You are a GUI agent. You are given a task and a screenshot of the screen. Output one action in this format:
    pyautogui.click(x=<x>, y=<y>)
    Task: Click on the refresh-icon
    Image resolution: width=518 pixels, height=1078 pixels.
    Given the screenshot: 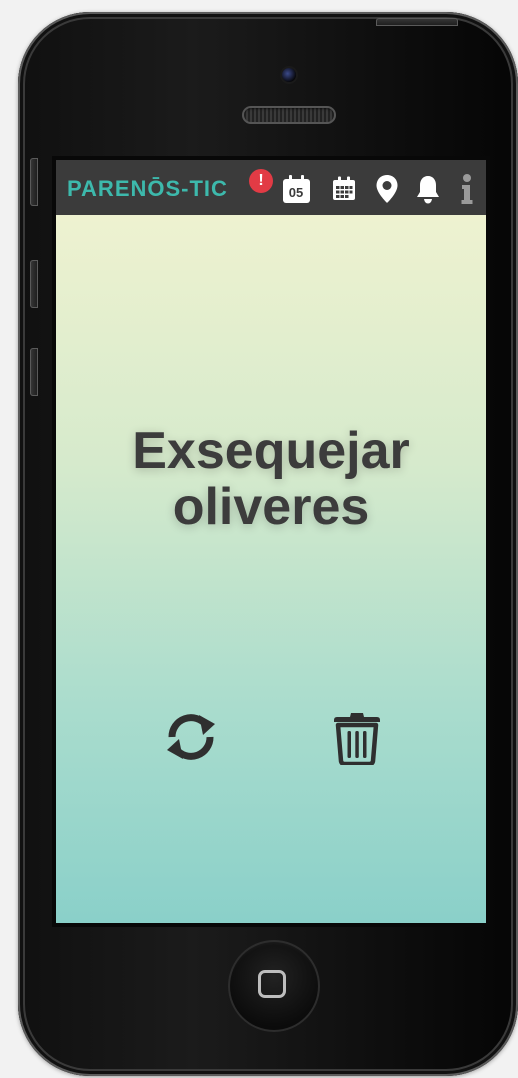 What is the action you would take?
    pyautogui.click(x=191, y=737)
    